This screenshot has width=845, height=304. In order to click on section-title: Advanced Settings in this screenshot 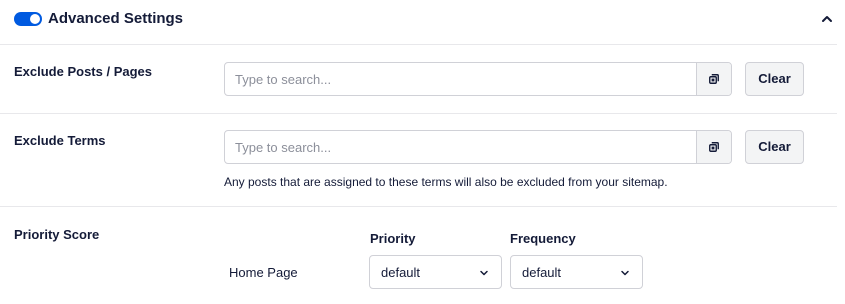, I will do `click(116, 18)`.